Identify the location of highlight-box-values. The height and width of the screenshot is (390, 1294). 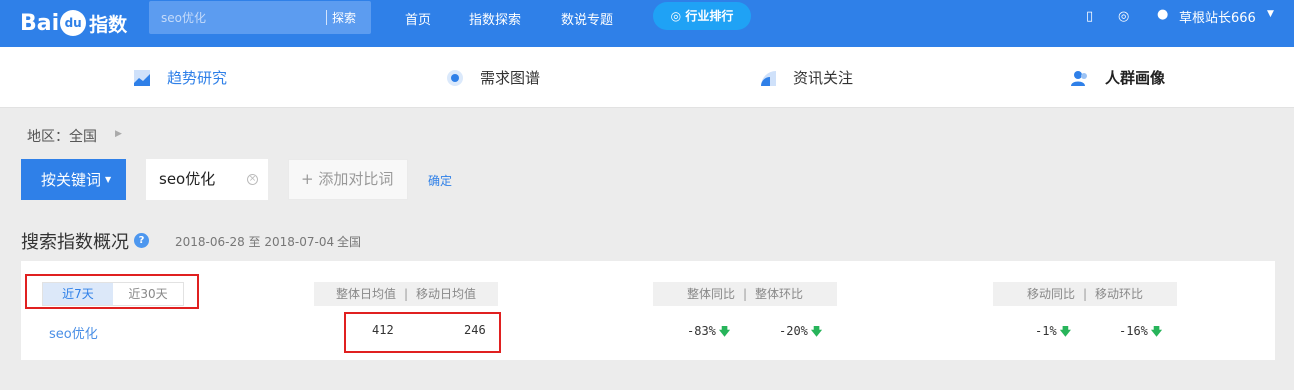
(422, 332).